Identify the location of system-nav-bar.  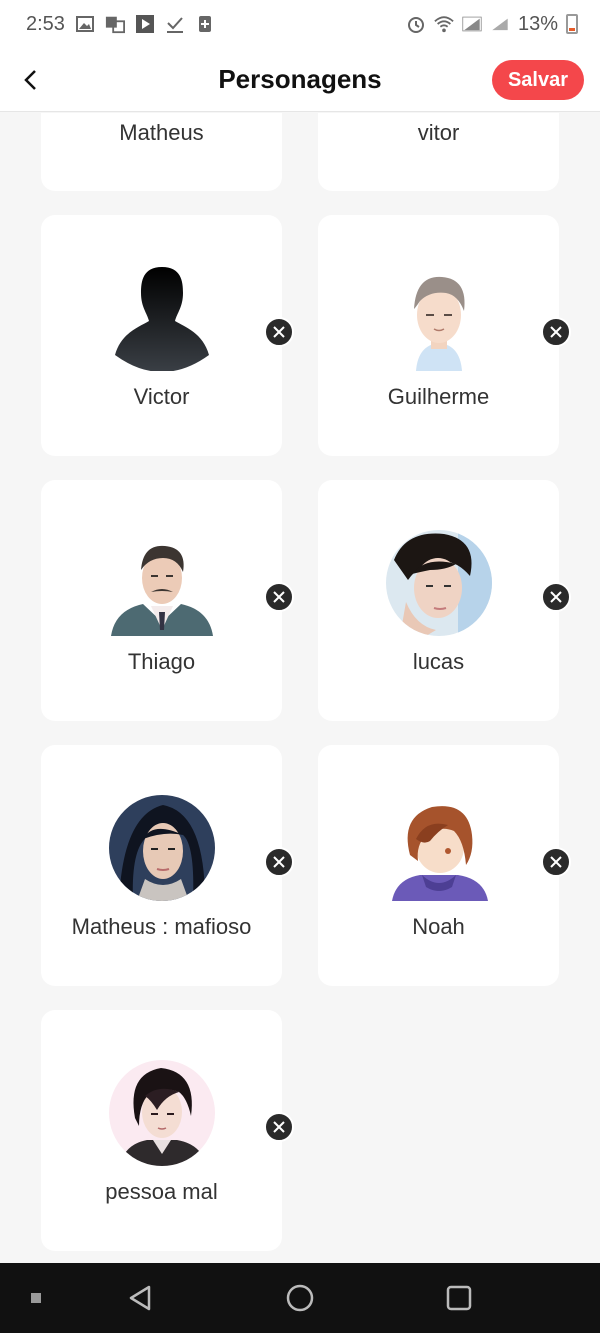
(300, 1298).